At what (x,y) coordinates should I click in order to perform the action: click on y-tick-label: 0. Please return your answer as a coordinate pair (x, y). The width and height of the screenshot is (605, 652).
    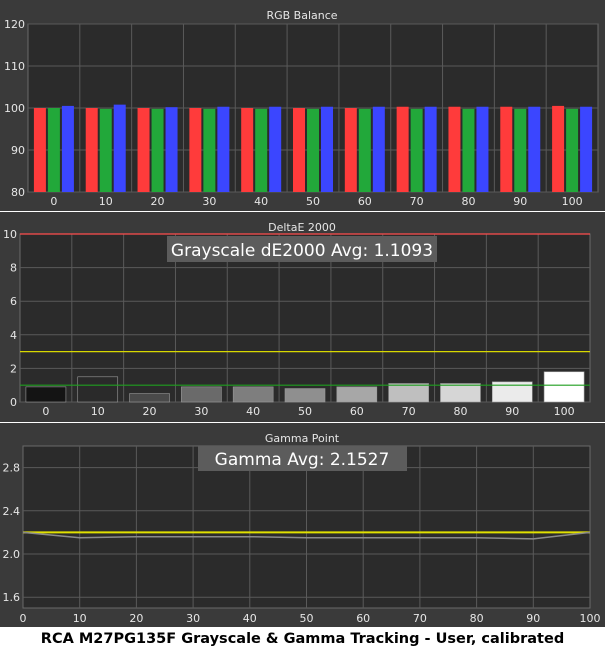
    Looking at the image, I should click on (13, 402).